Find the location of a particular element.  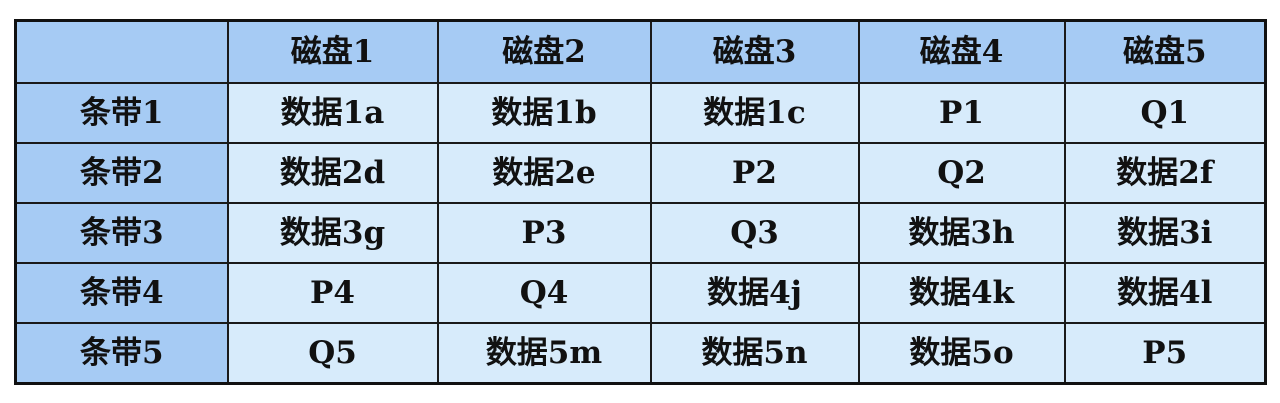

table-cell: 数据2e is located at coordinates (544, 173).